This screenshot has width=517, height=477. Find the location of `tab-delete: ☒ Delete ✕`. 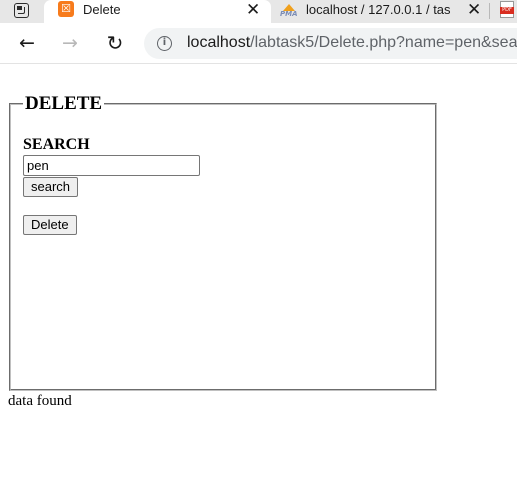

tab-delete: ☒ Delete ✕ is located at coordinates (157, 11).